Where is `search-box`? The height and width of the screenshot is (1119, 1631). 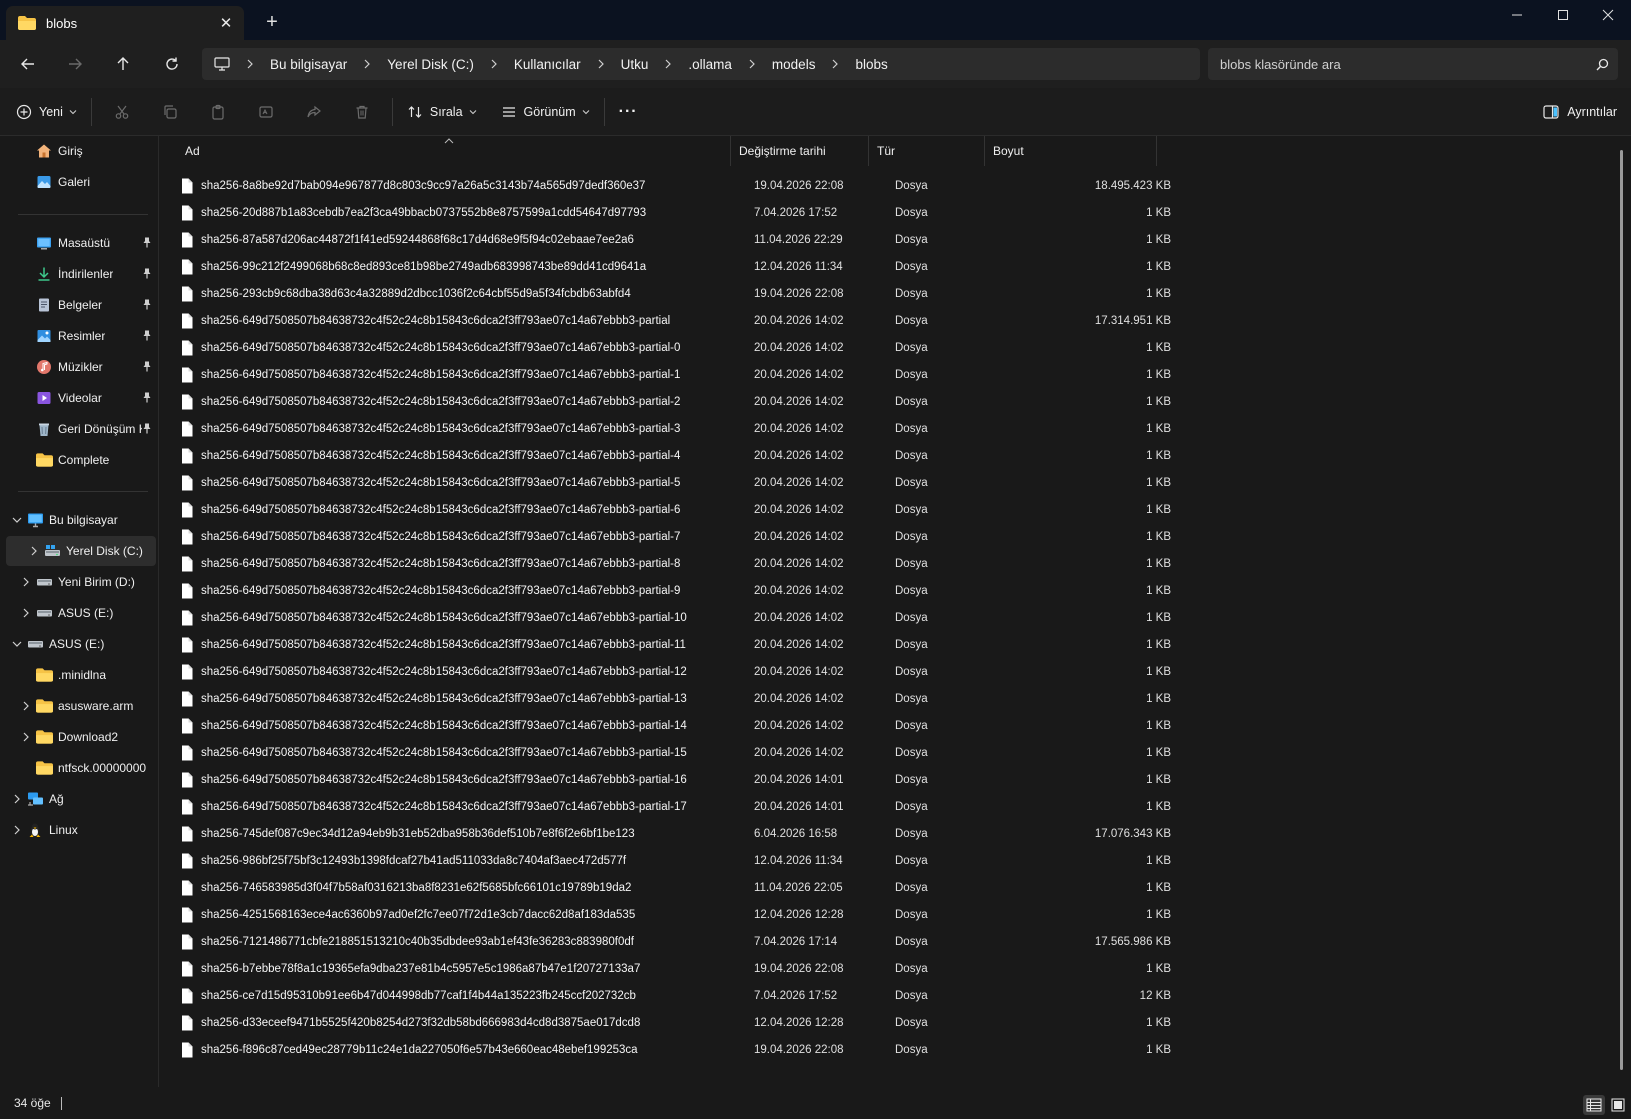 search-box is located at coordinates (1413, 64).